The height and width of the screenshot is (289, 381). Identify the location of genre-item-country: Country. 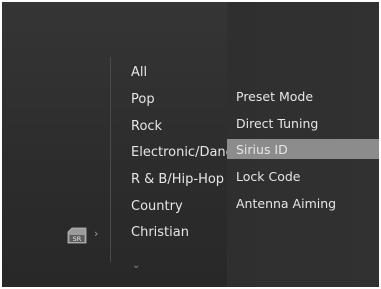
(157, 207).